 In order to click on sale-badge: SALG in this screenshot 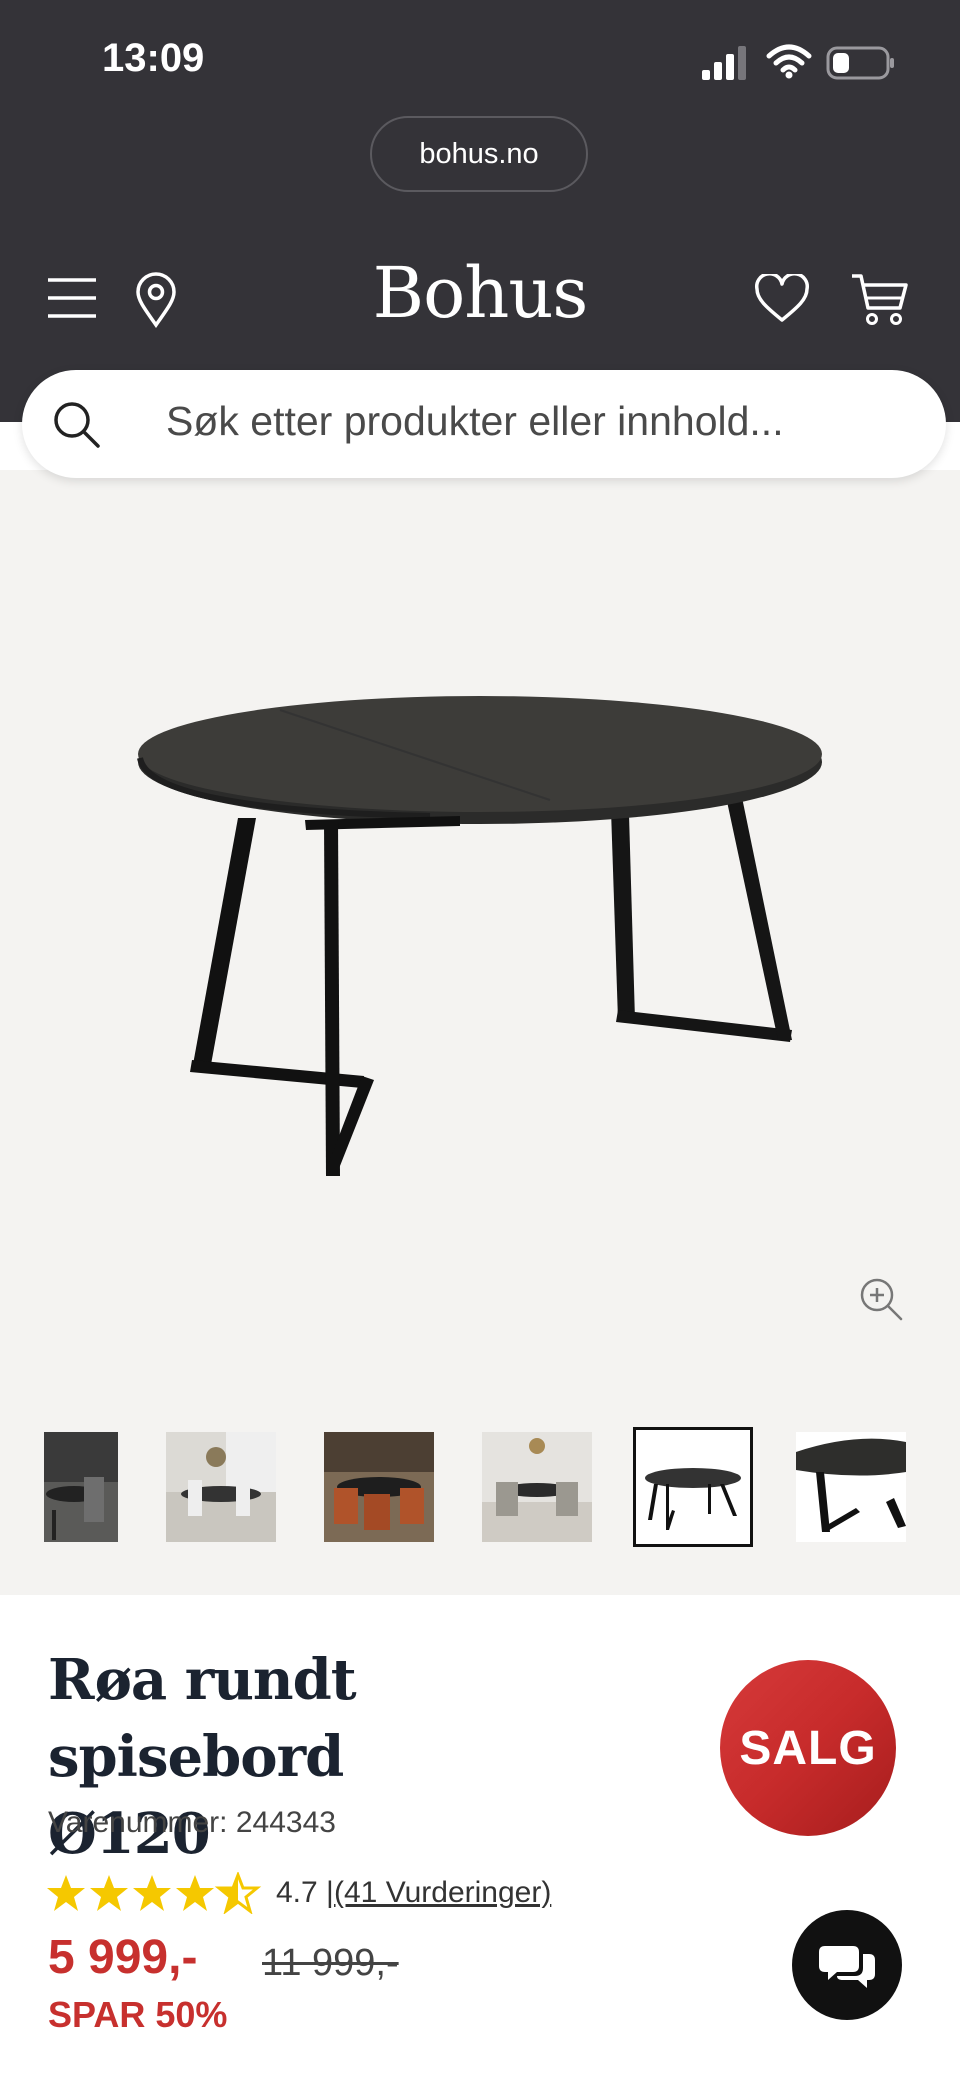, I will do `click(808, 1748)`.